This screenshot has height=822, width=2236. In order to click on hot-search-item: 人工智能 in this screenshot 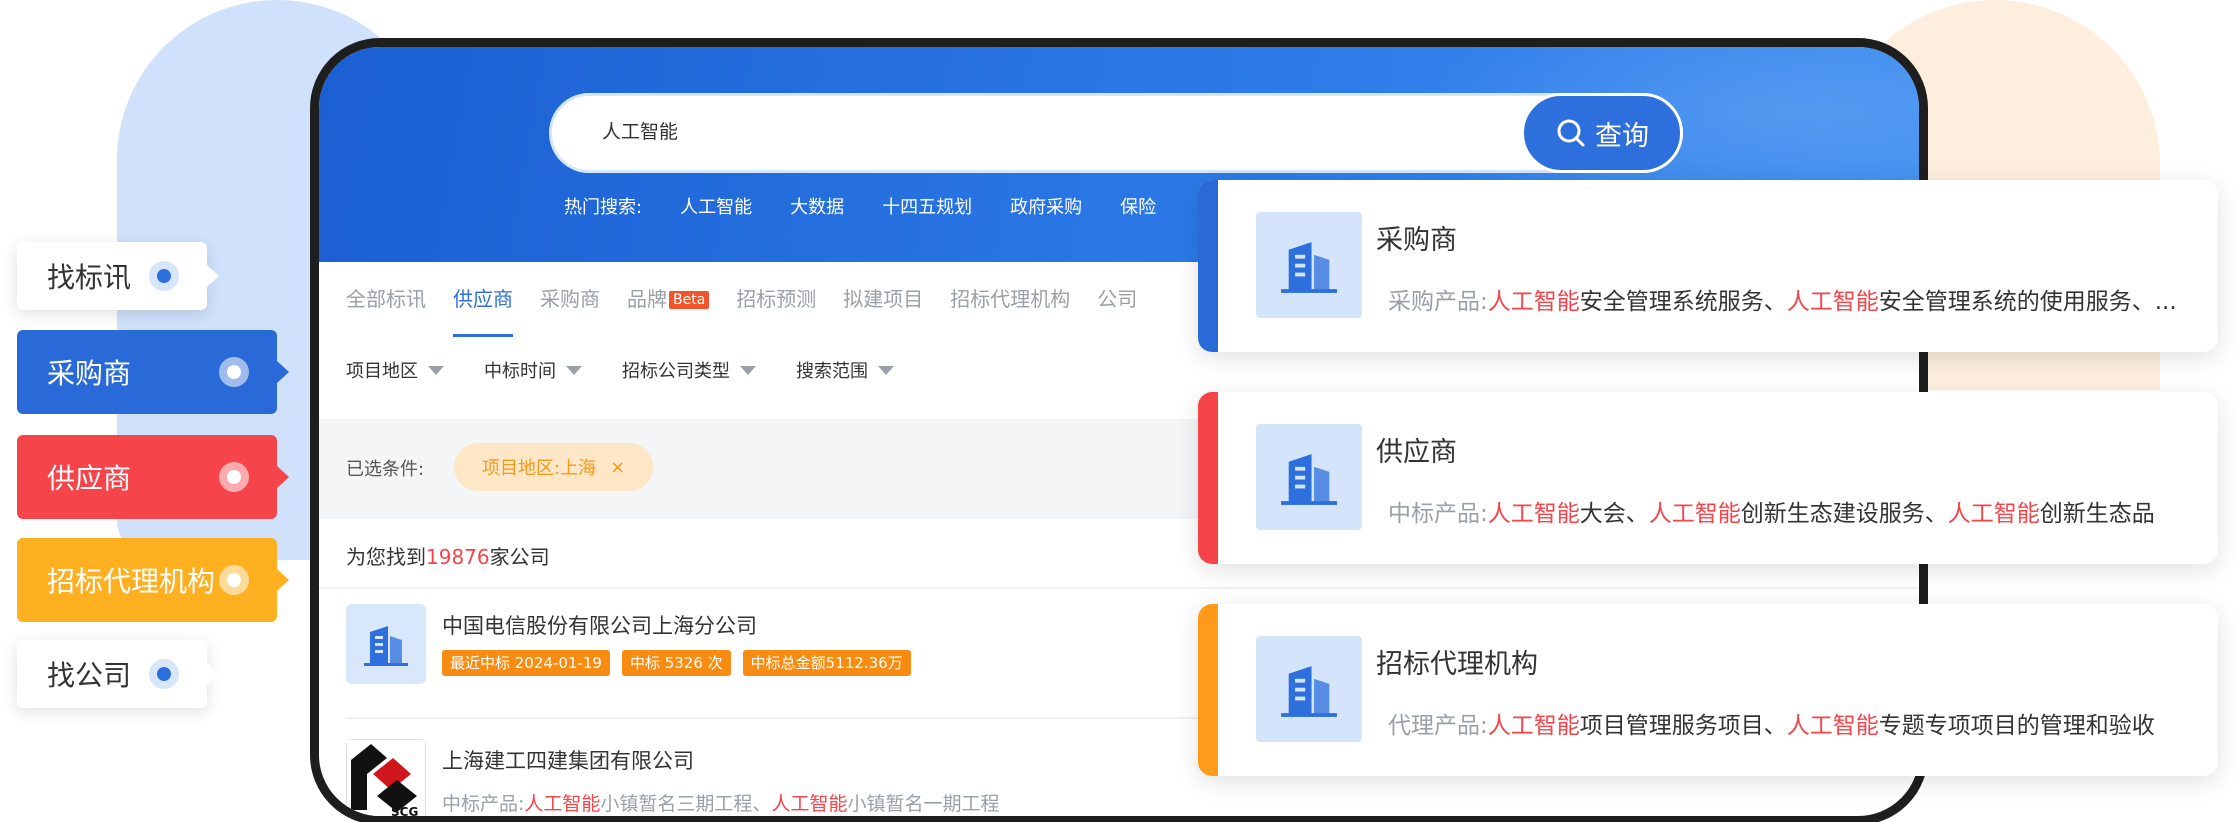, I will do `click(716, 206)`.